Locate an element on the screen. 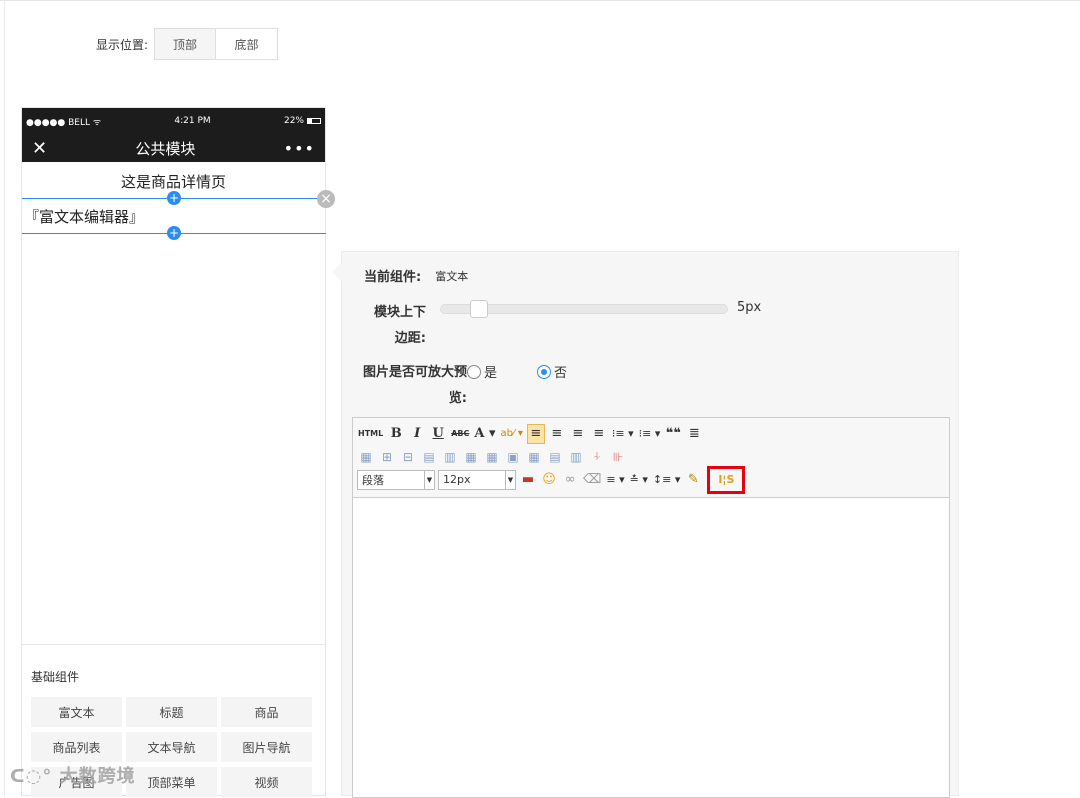 Image resolution: width=1080 pixels, height=798 pixels. highlighted-tool-box: I¦S is located at coordinates (726, 479).